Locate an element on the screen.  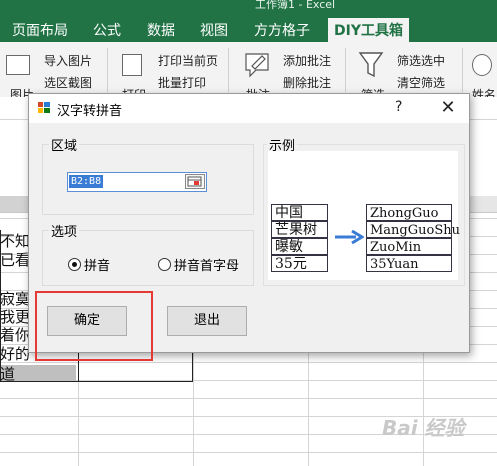
range-picker-icon is located at coordinates (194, 181).